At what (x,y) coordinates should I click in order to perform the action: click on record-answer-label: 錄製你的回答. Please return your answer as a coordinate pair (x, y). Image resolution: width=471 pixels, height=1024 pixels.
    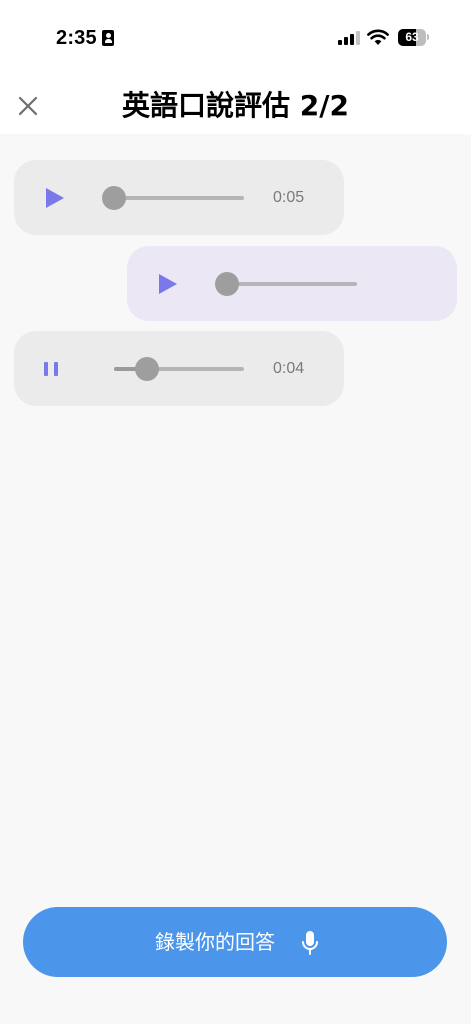
    Looking at the image, I should click on (215, 942).